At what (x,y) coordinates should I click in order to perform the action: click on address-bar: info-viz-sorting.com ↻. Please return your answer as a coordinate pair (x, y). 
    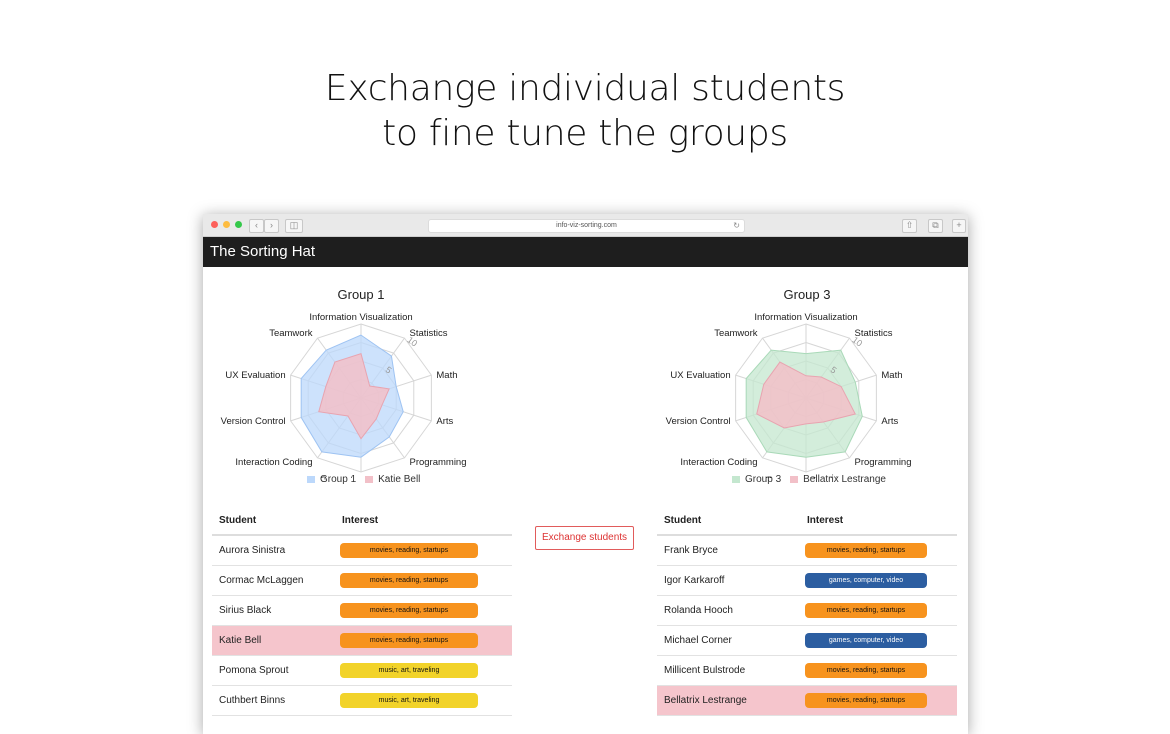
    Looking at the image, I should click on (586, 226).